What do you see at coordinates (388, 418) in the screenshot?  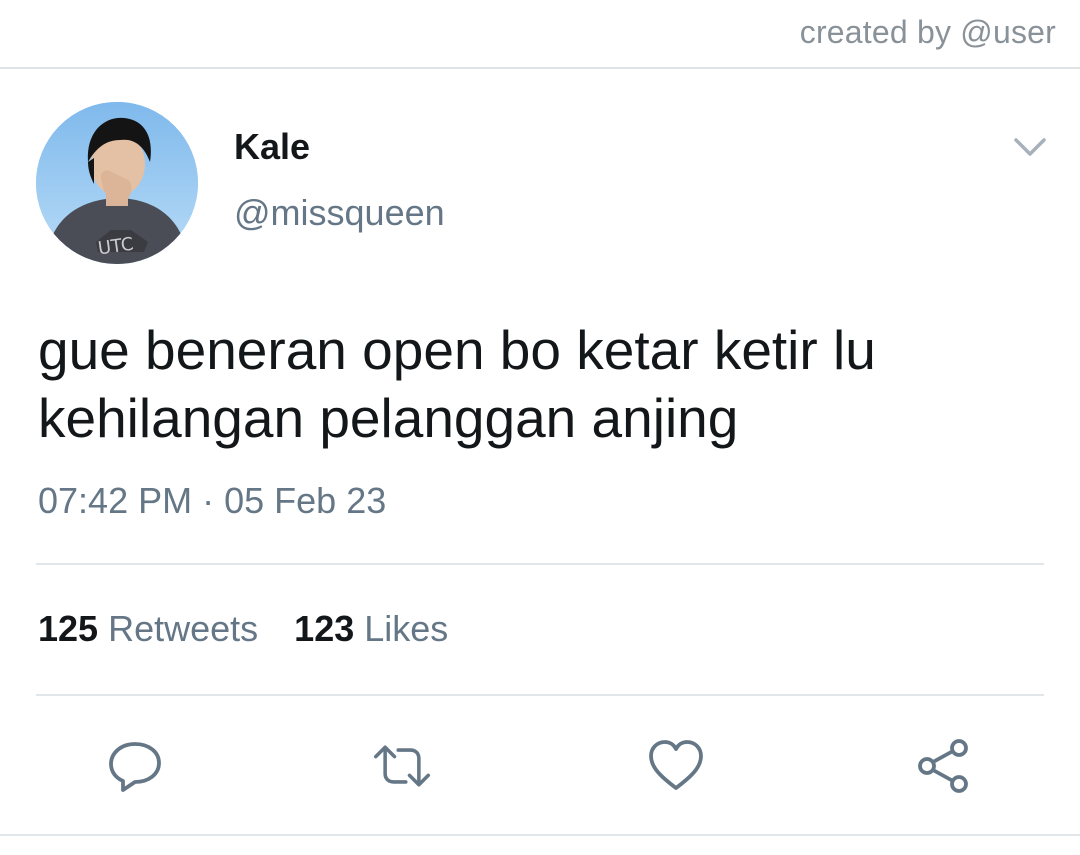 I see `tweet-text-line: kehilangan pelanggan anjing` at bounding box center [388, 418].